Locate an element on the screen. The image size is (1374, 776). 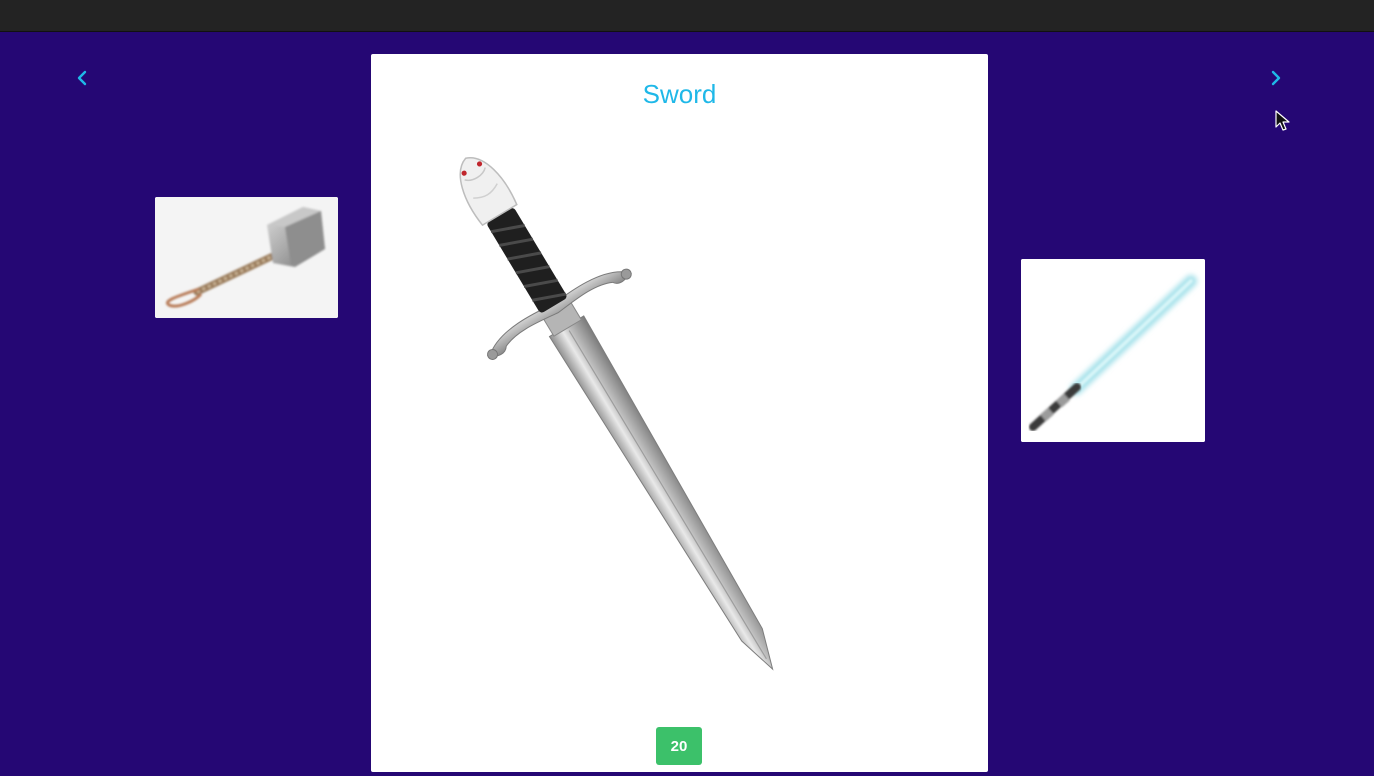
previous-item-thumbnail is located at coordinates (246, 257).